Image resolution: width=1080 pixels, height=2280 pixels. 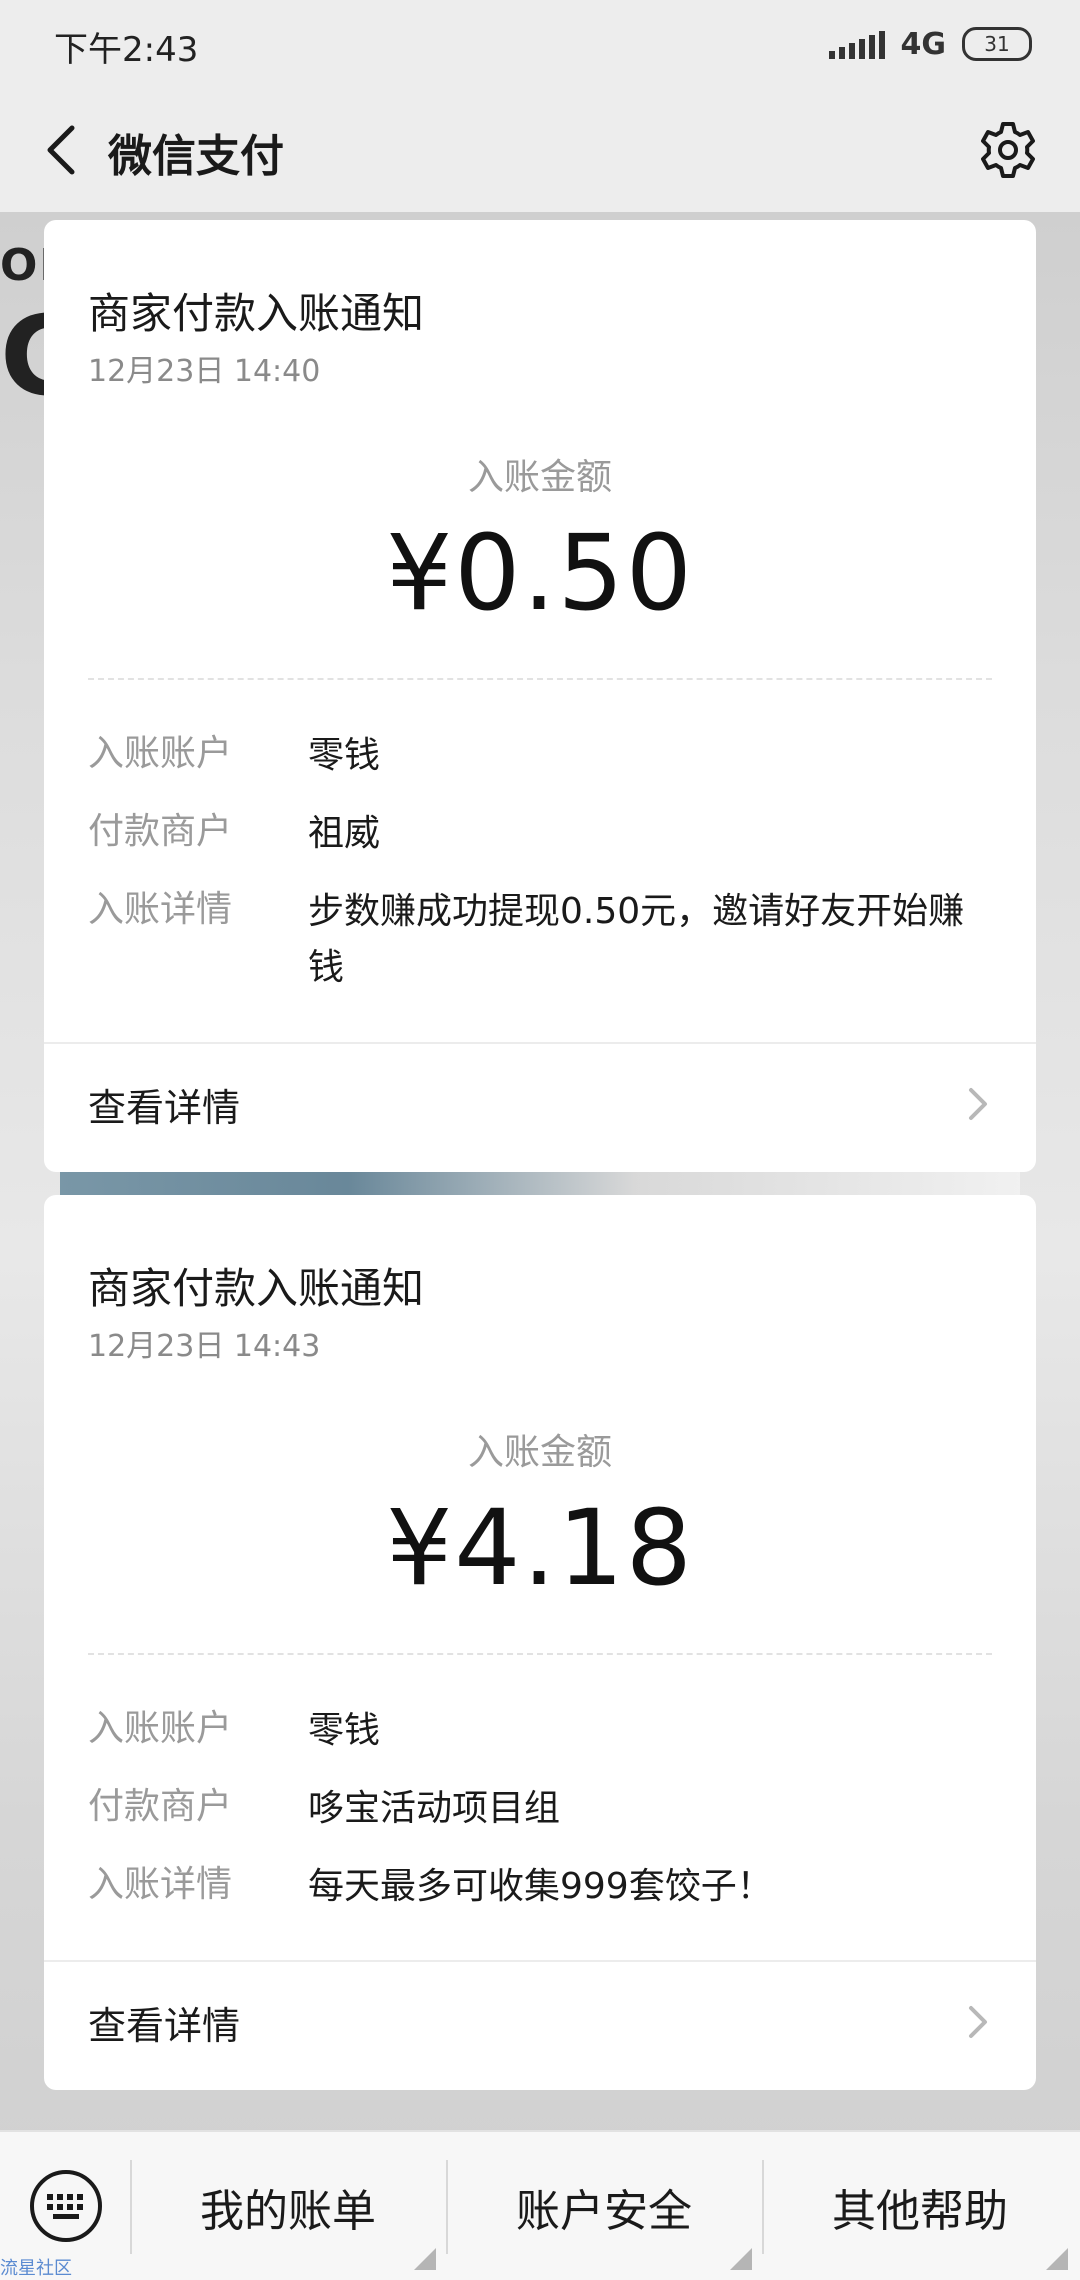 I want to click on menu-label: 其他帮助, so click(x=920, y=2211).